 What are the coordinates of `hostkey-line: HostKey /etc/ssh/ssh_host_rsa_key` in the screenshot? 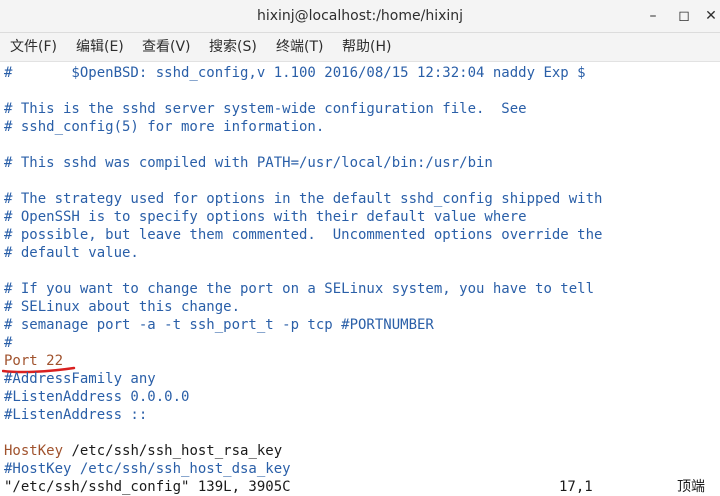 It's located at (143, 451).